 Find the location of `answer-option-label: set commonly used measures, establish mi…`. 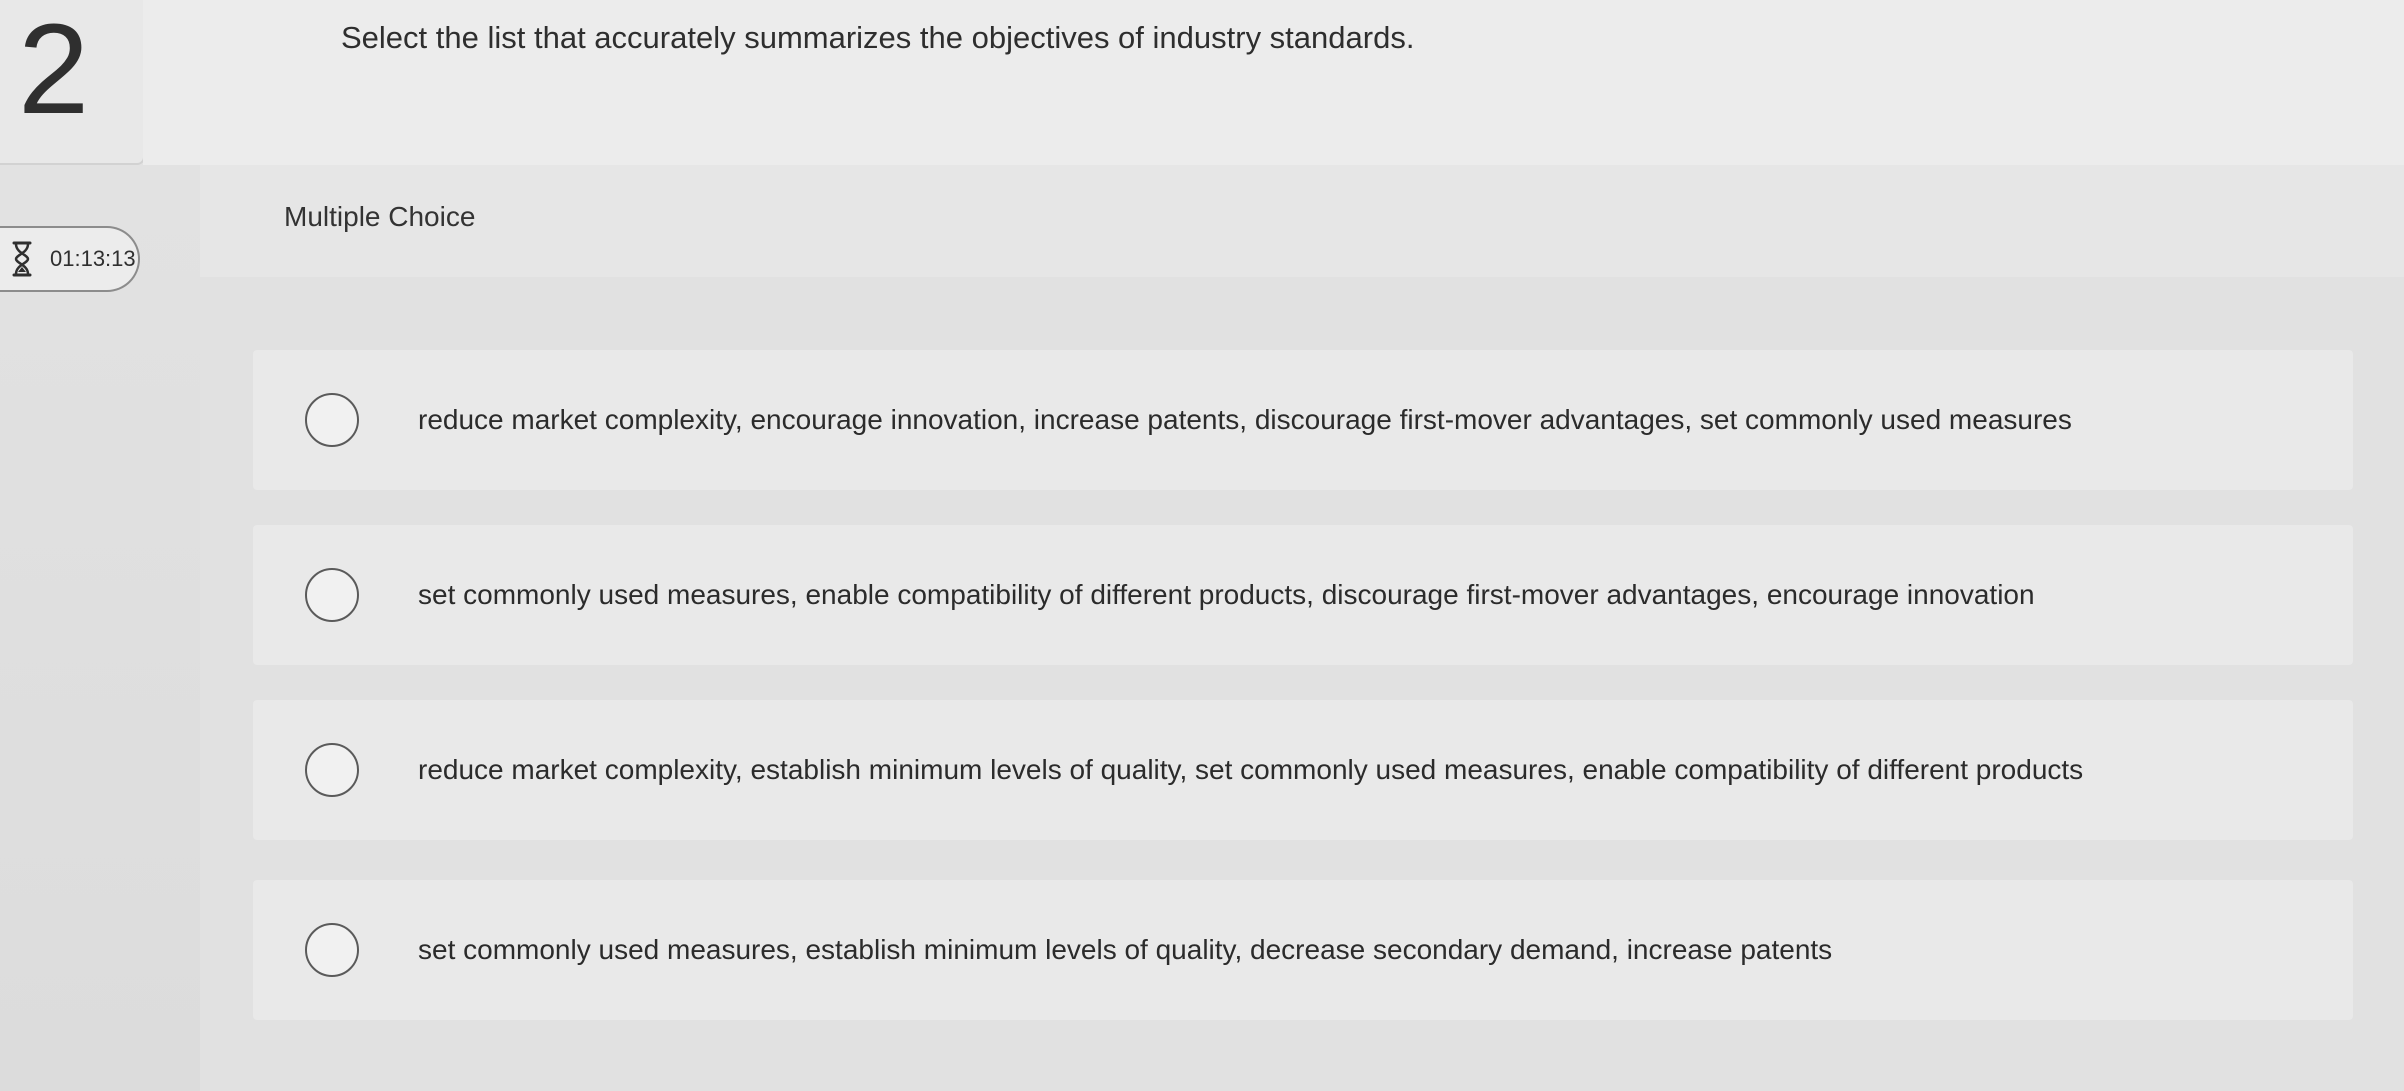

answer-option-label: set commonly used measures, establish mi… is located at coordinates (1125, 950).